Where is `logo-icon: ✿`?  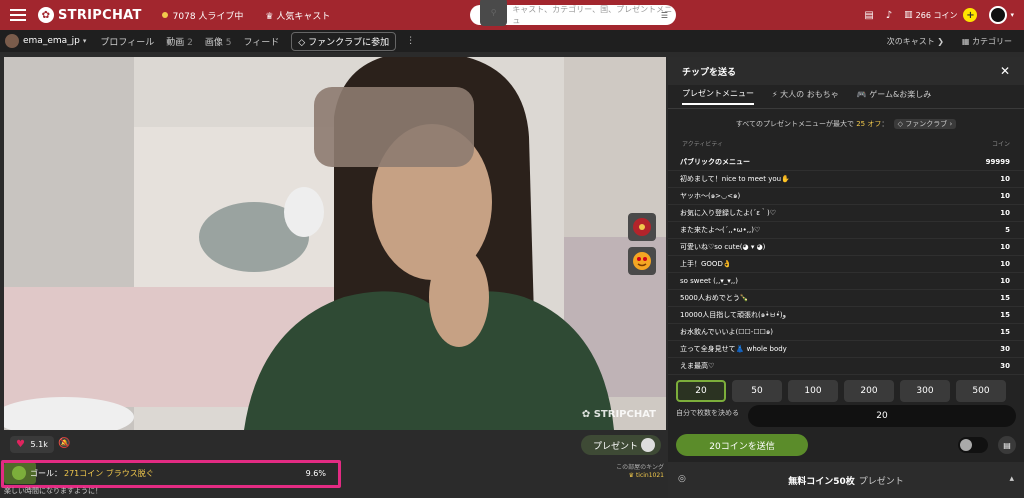
logo-icon: ✿ is located at coordinates (46, 15).